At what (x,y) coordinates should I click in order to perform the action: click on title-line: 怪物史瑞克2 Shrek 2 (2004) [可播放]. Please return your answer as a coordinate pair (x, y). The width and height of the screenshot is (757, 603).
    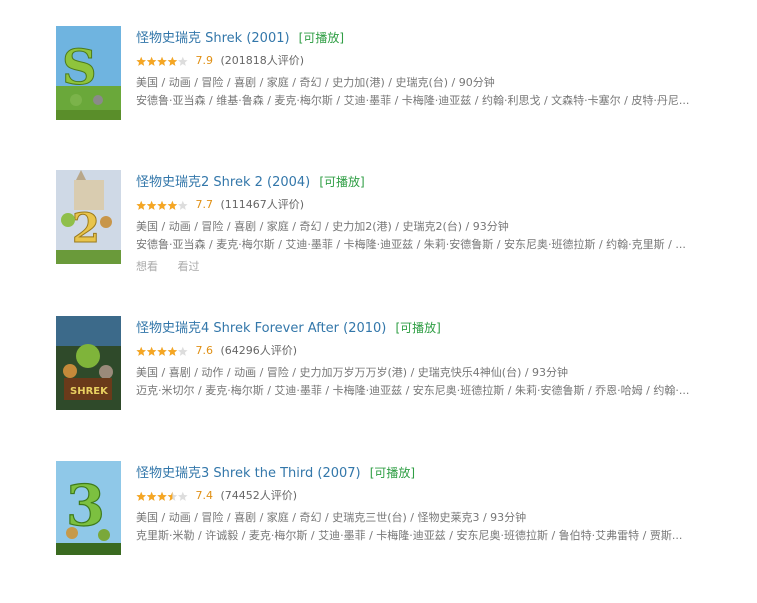
    Looking at the image, I should click on (436, 181).